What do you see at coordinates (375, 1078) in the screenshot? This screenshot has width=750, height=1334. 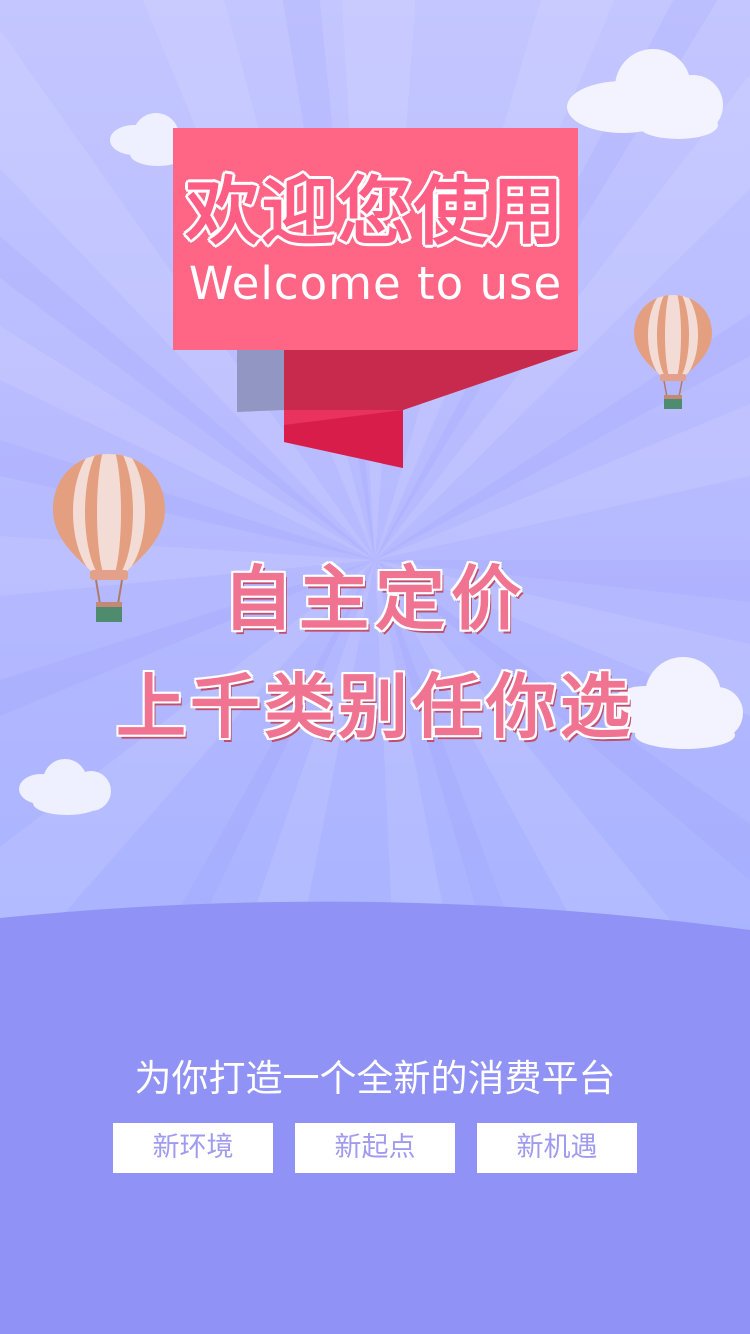 I see `tagline: 为你打造一个全新的消费平台` at bounding box center [375, 1078].